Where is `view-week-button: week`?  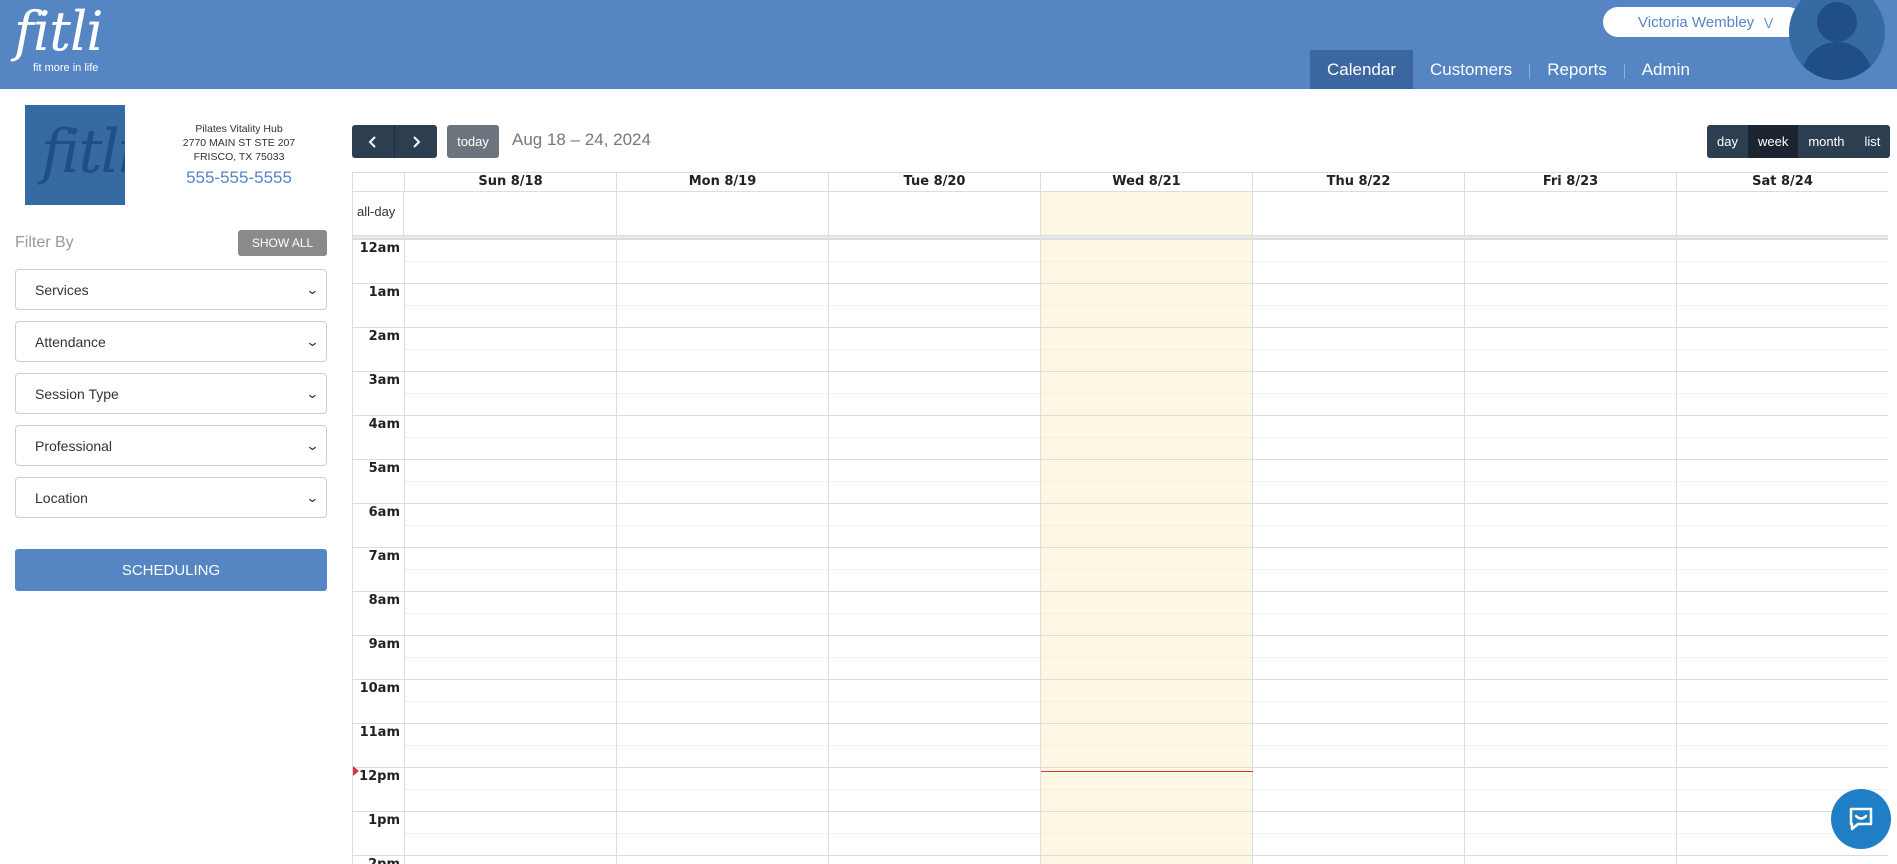 view-week-button: week is located at coordinates (1773, 141).